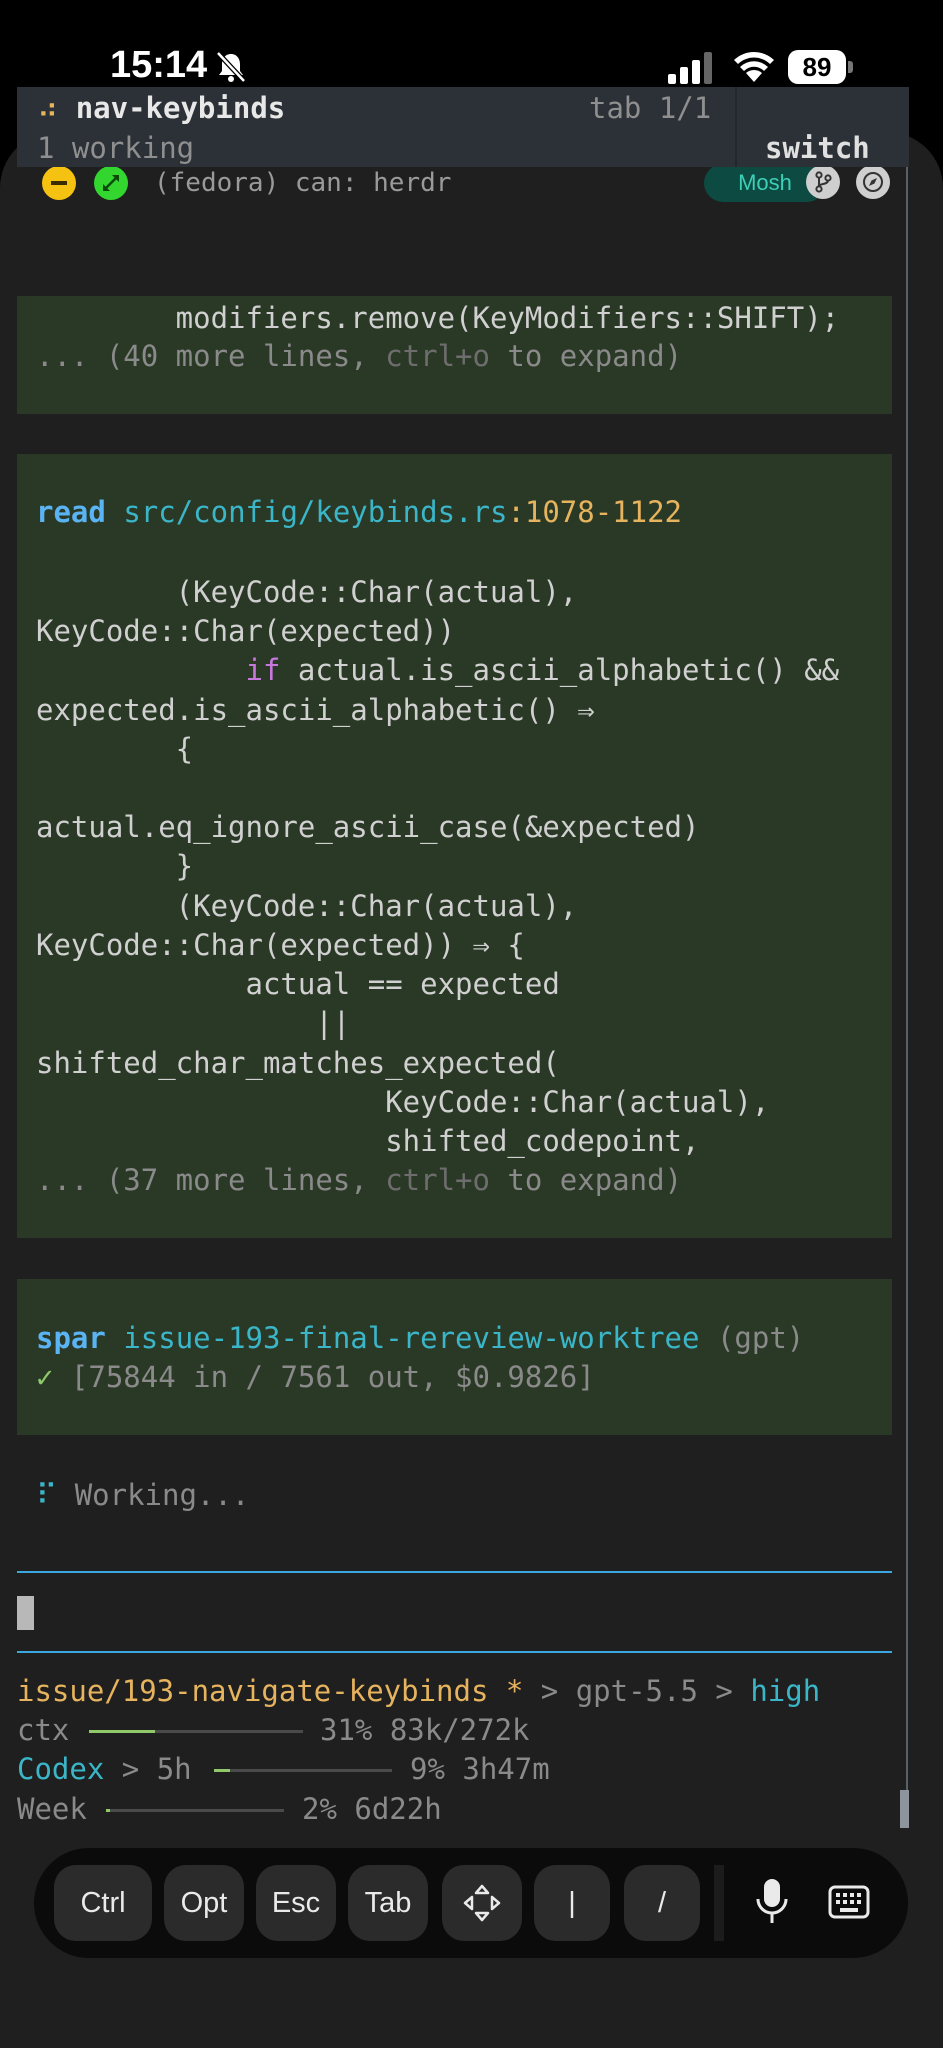  What do you see at coordinates (115, 866) in the screenshot?
I see `code-line: }` at bounding box center [115, 866].